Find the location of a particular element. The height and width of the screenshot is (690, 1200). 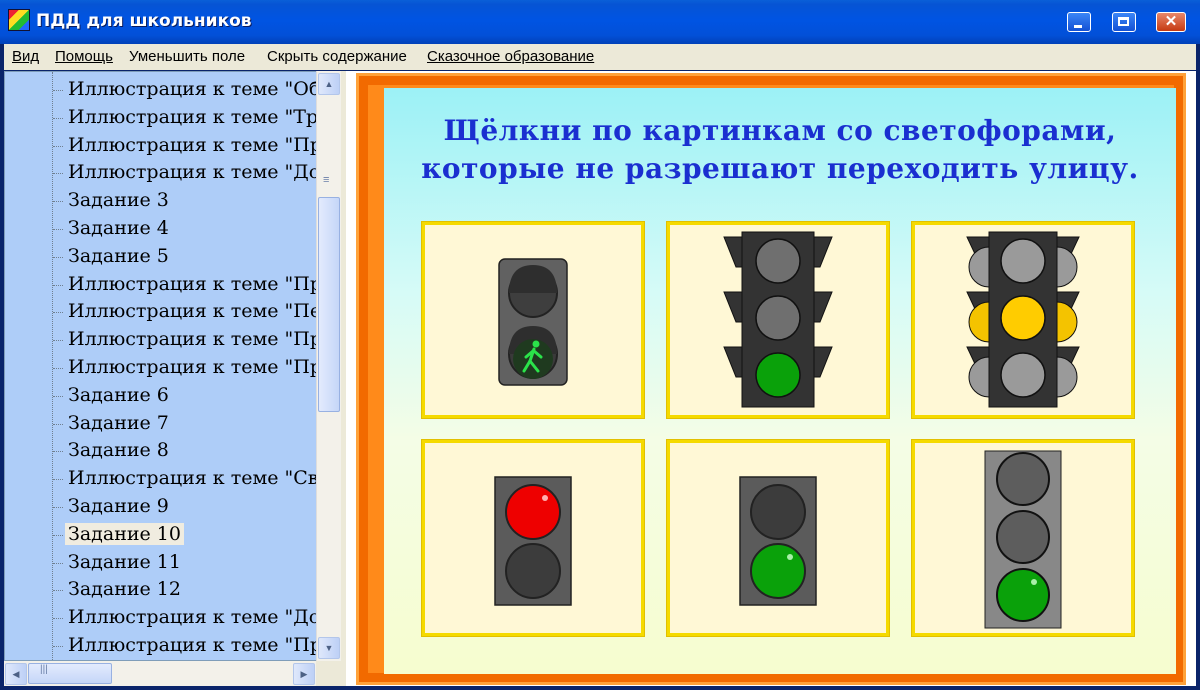

vertical-scrollbar: ▲ ≡ ▼ is located at coordinates (328, 366).